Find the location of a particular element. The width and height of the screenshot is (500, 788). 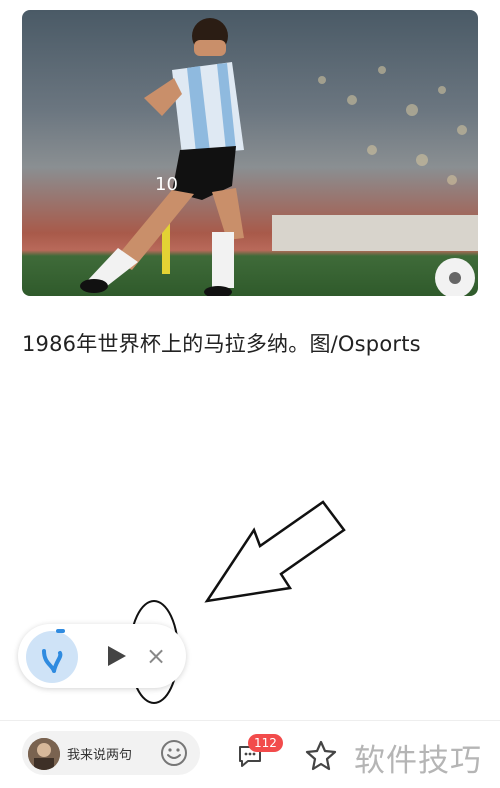

avatar is located at coordinates (44, 754).